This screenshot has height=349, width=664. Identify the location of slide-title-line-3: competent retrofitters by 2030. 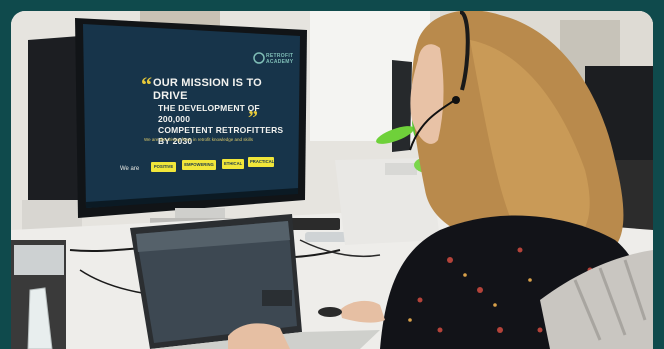
(221, 135).